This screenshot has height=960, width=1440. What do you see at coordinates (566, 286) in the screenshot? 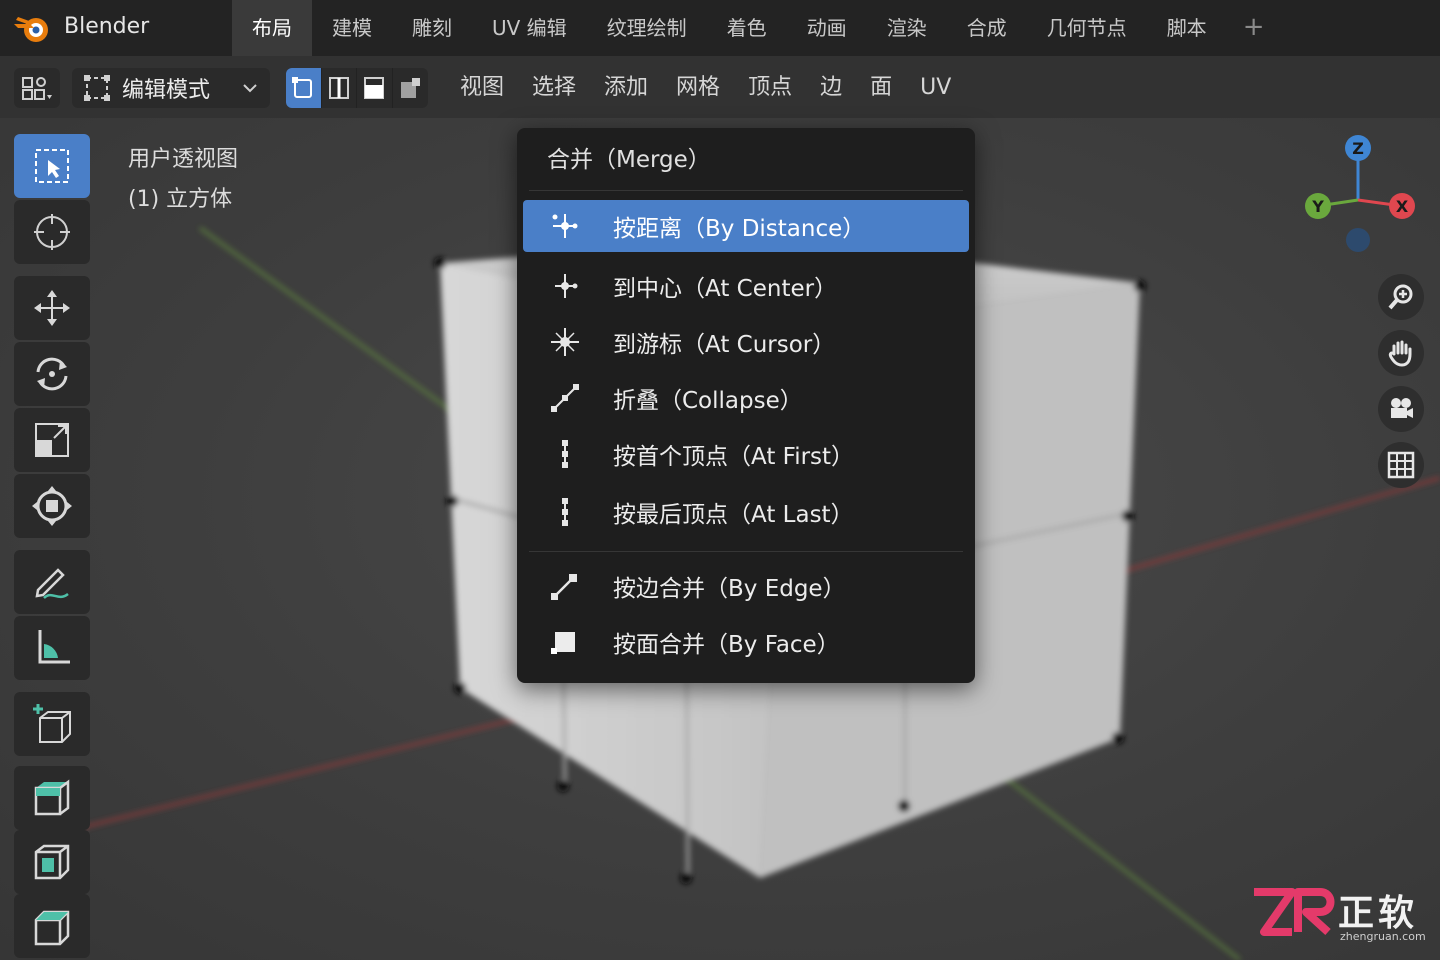
I see `merge-center-icon` at bounding box center [566, 286].